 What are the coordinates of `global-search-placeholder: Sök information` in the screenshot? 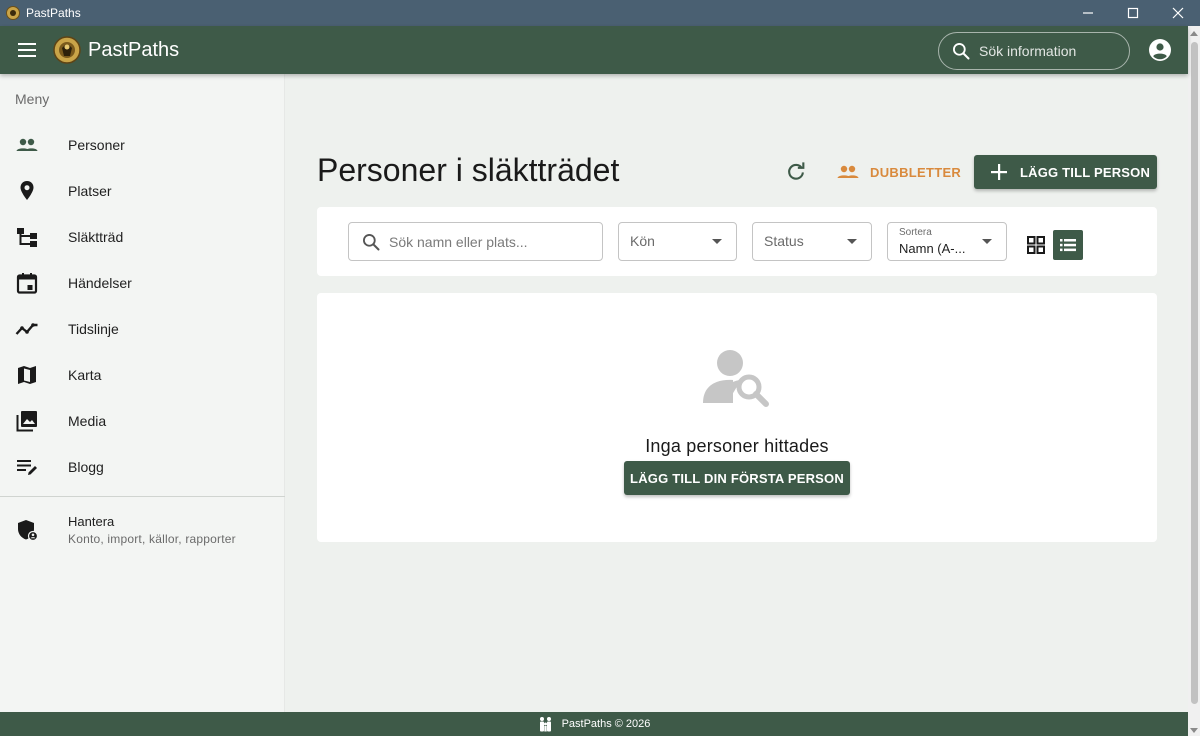 It's located at (1028, 51).